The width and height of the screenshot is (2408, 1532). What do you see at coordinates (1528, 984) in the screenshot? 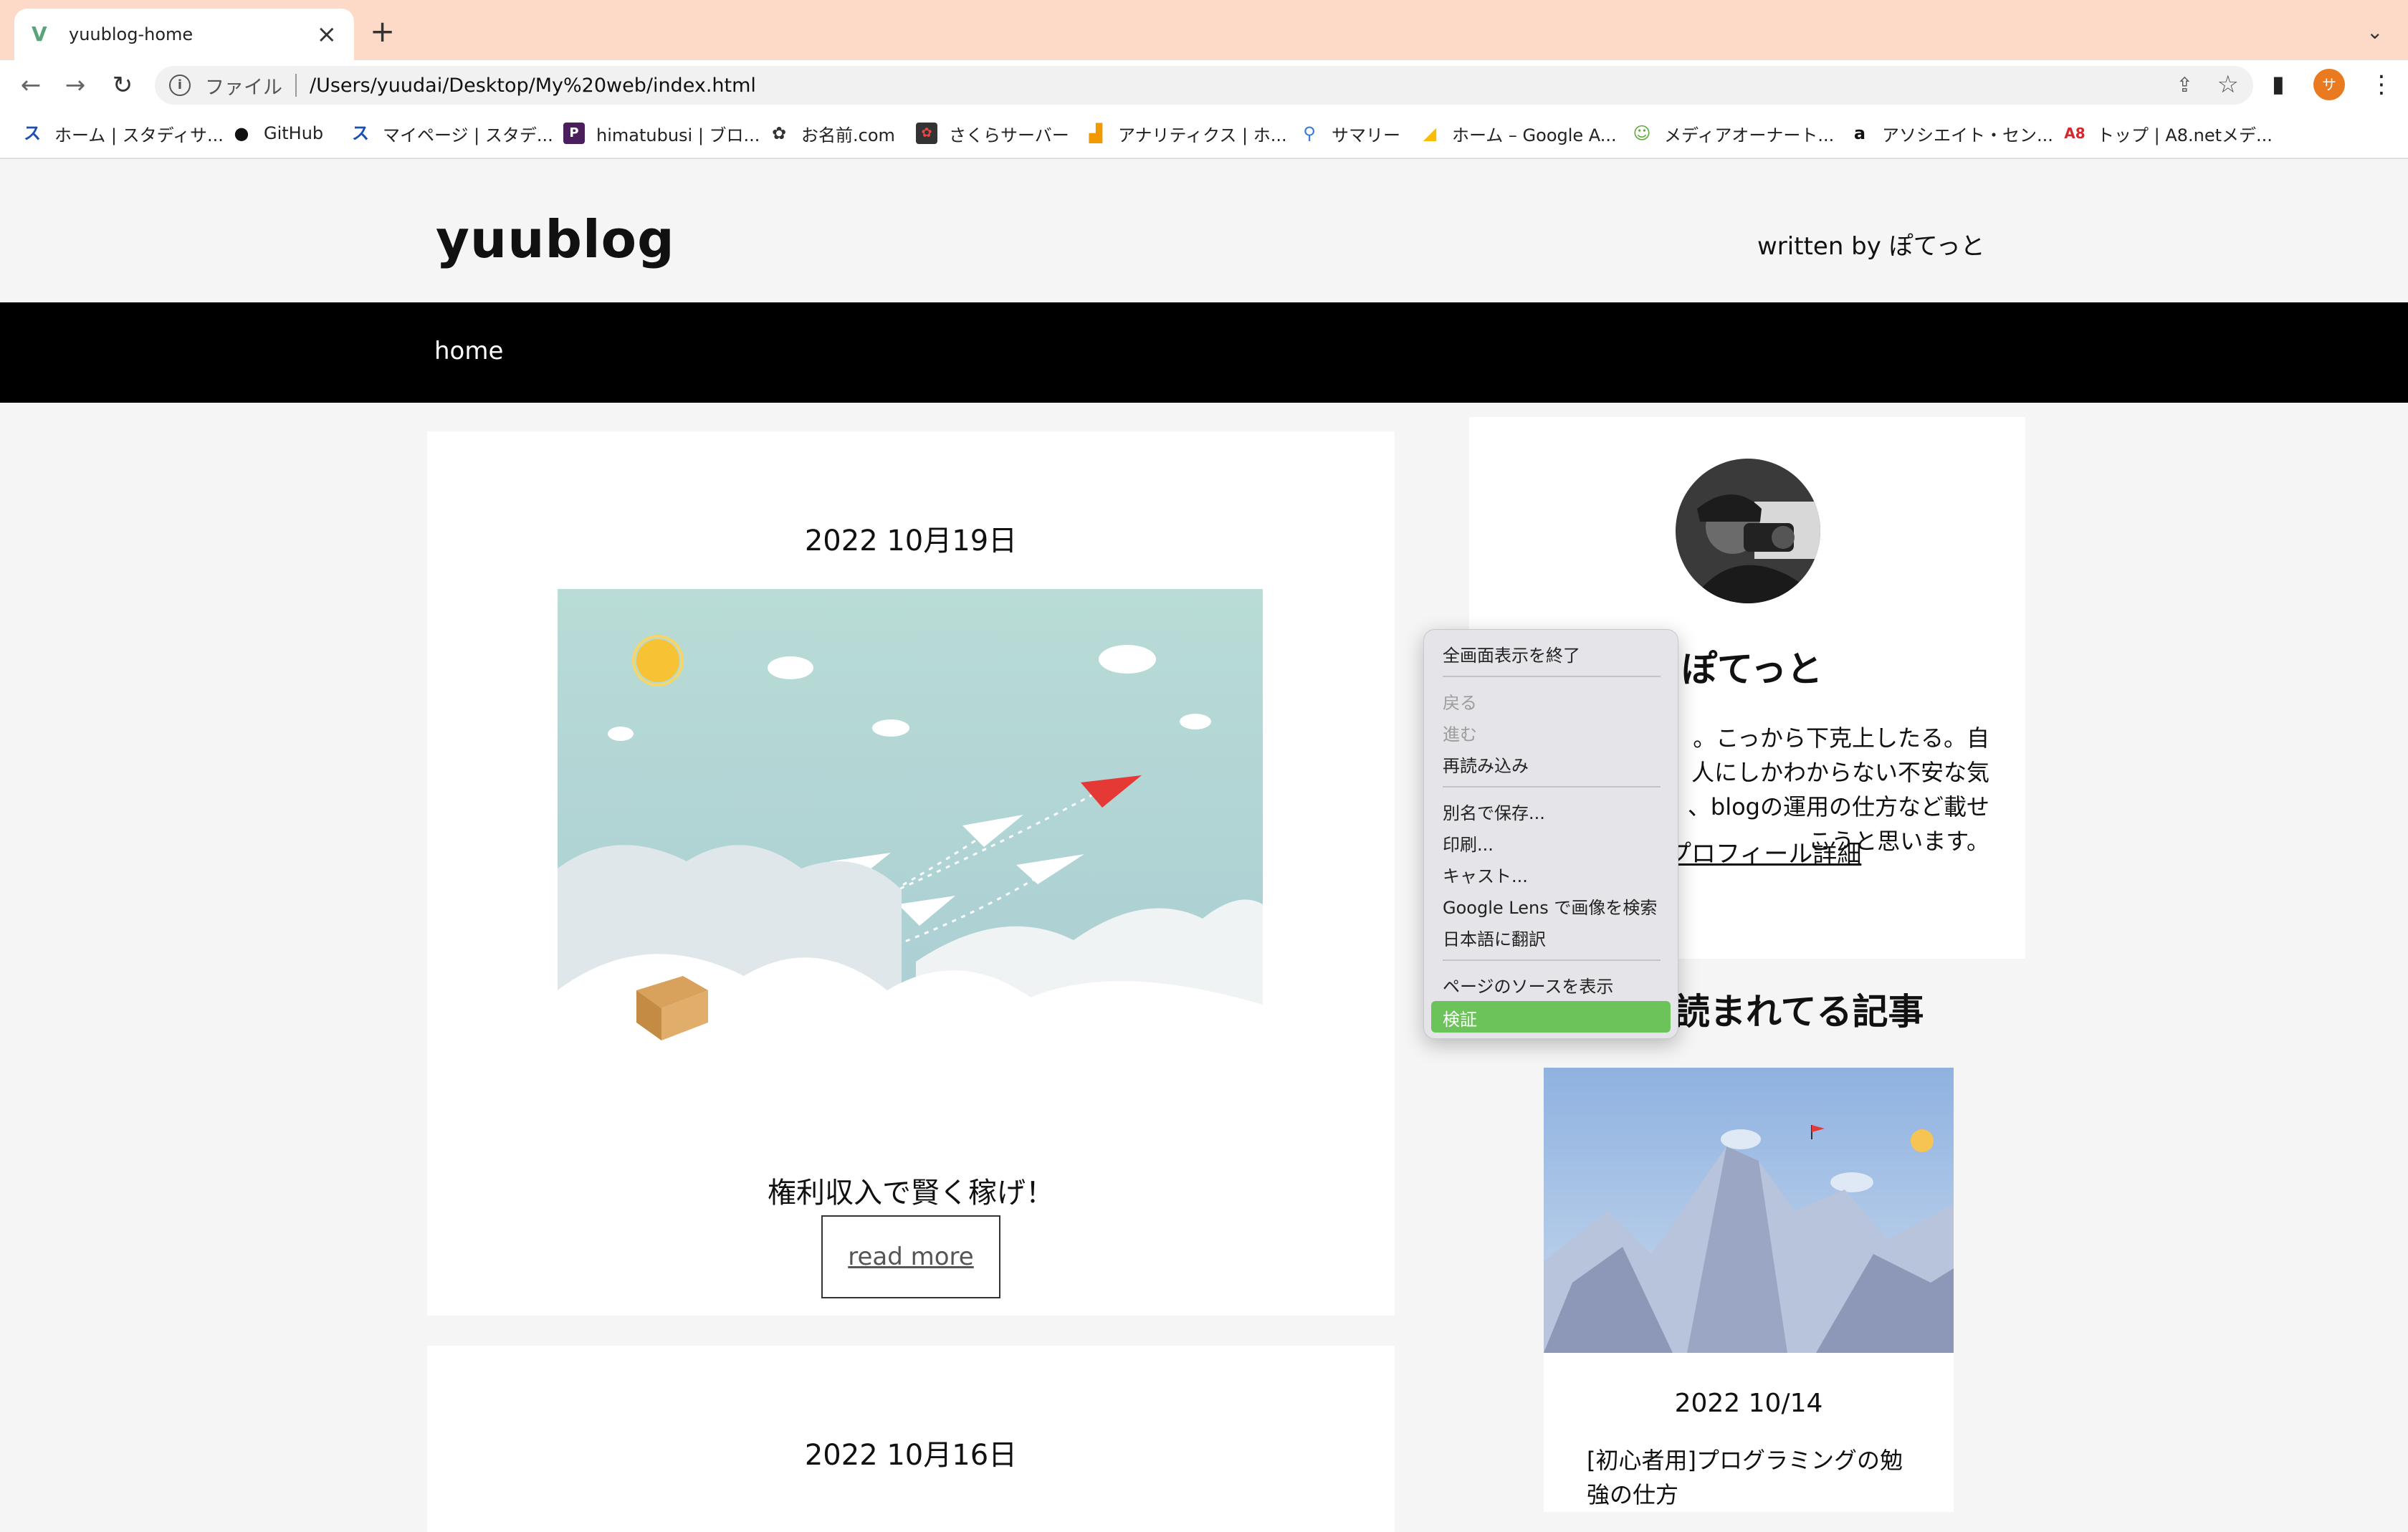
I see `menu-item-view-source: ページのソースを表示` at bounding box center [1528, 984].